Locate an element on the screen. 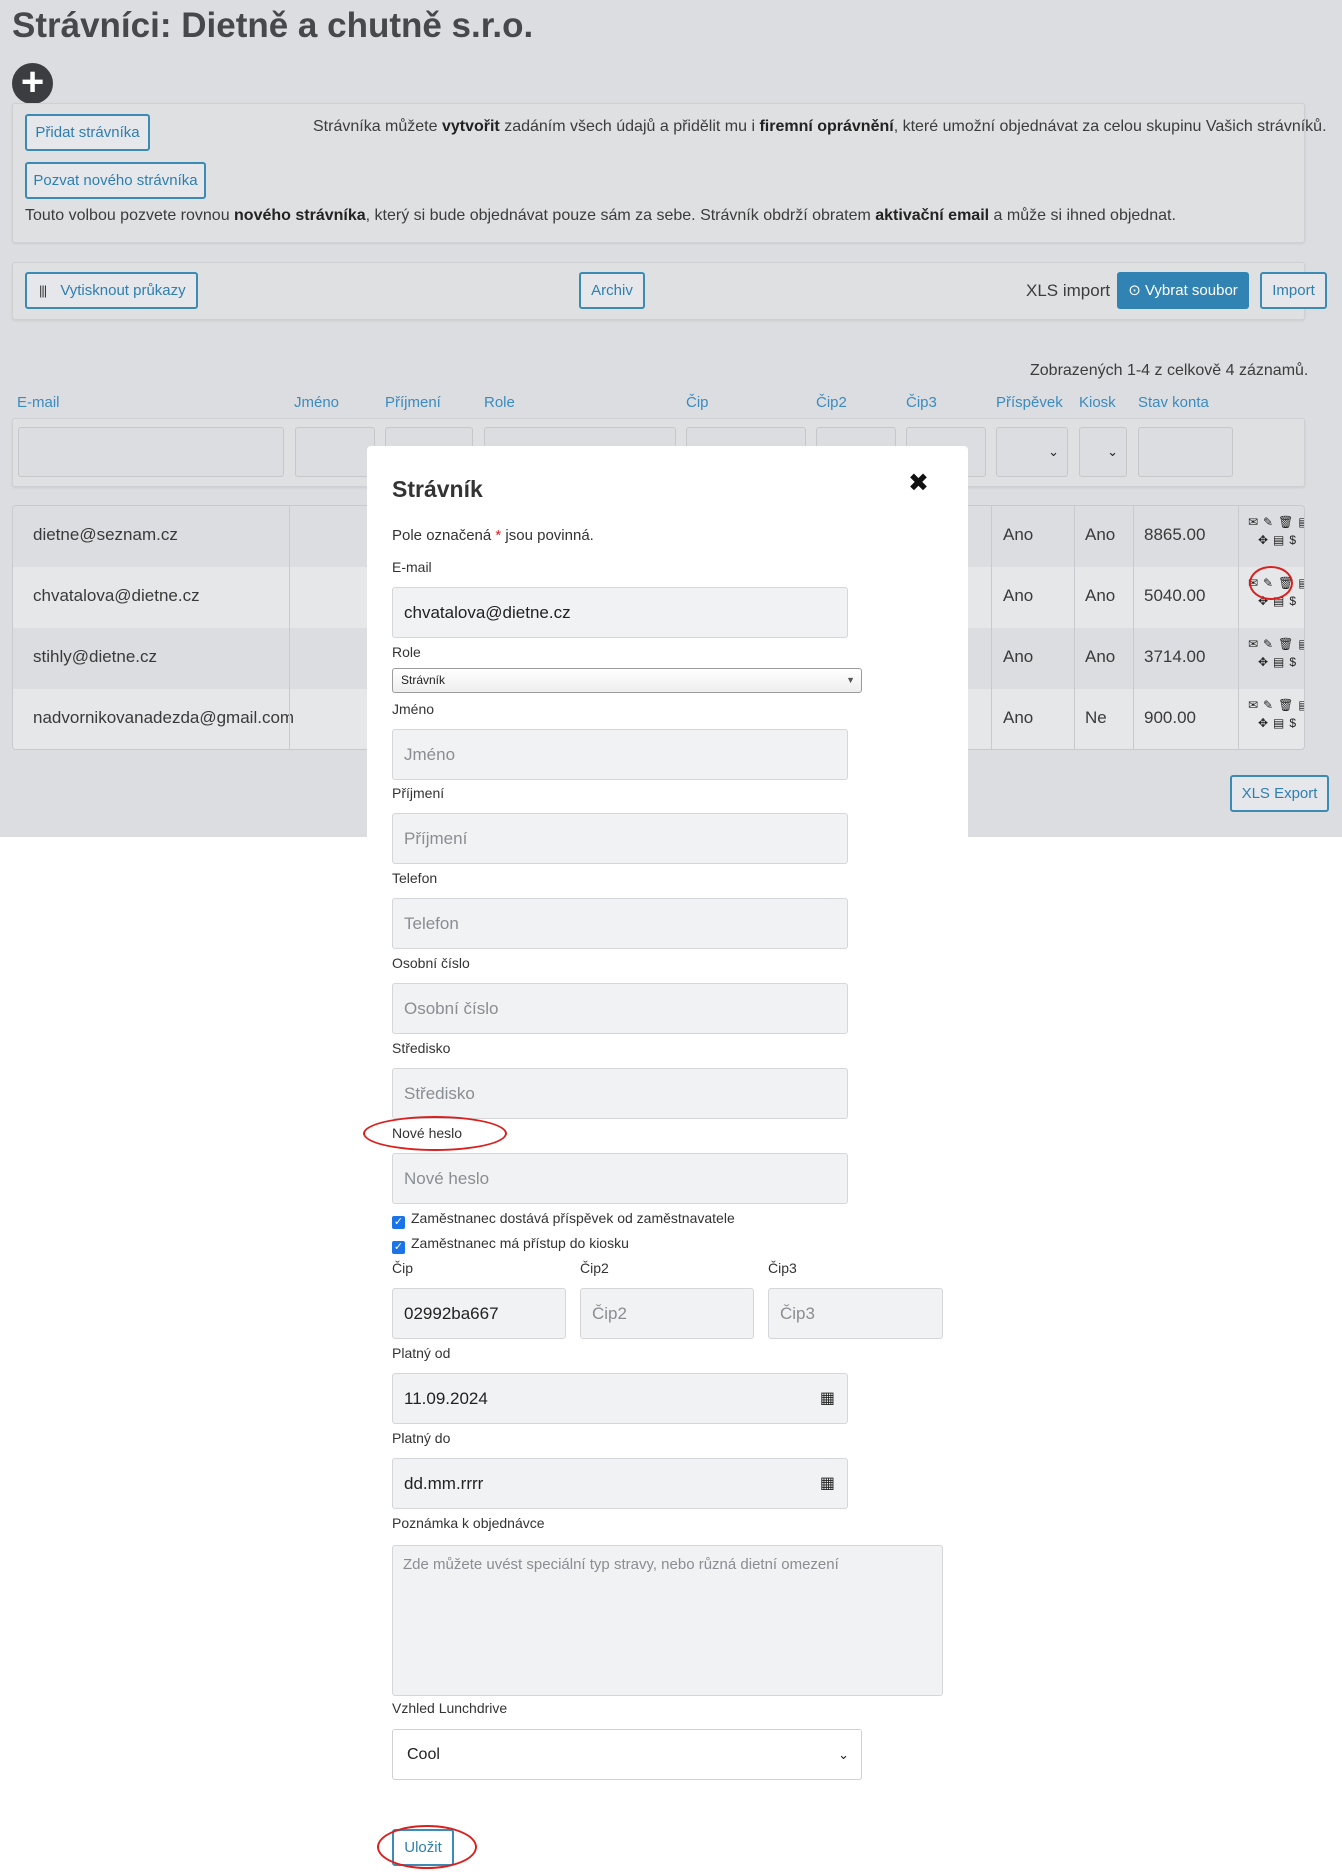 The image size is (1342, 1875). cell-email: chvatalova@dietne.cz is located at coordinates (116, 595).